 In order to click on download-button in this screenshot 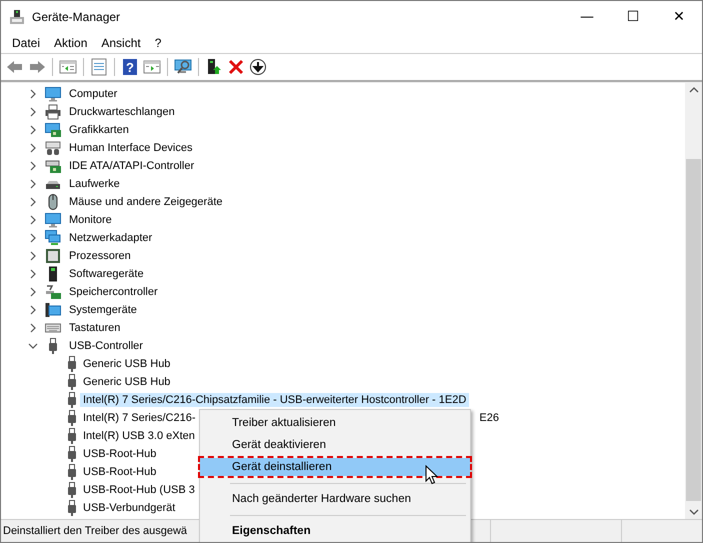, I will do `click(258, 67)`.